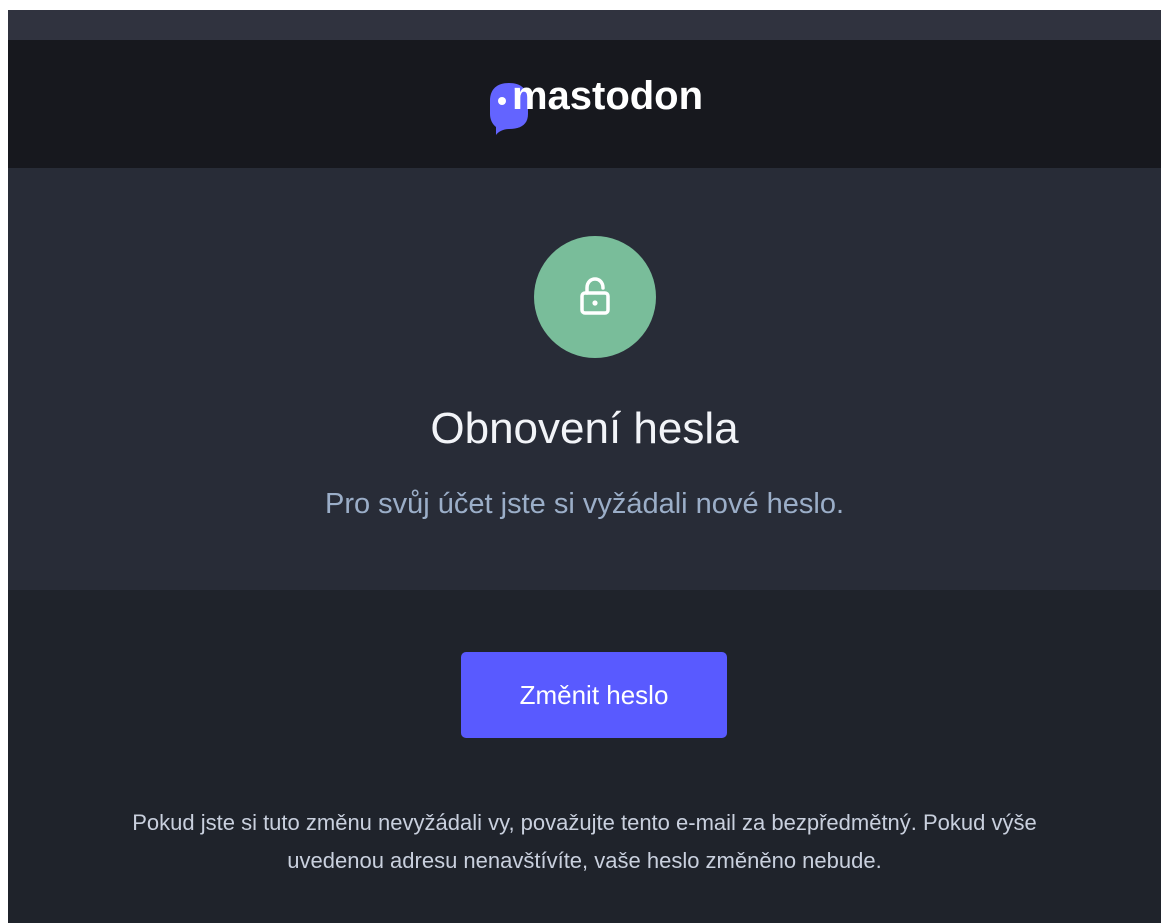  I want to click on page-title: Obnovení hesla, so click(584, 428).